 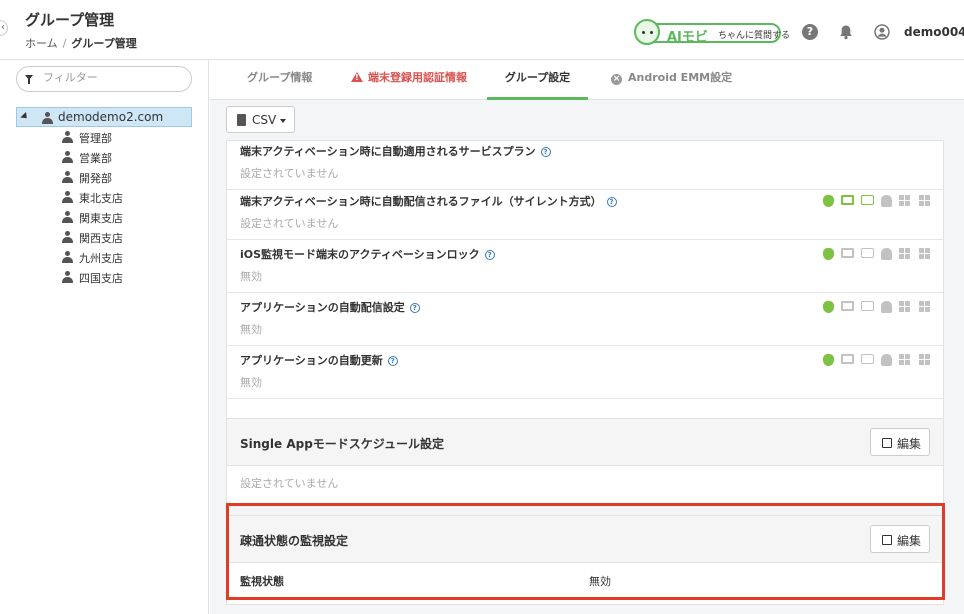 I want to click on setting-title-wrap: 端末アクティベーション時に自動配信されるファイル（サイレント方式）?, so click(x=428, y=201).